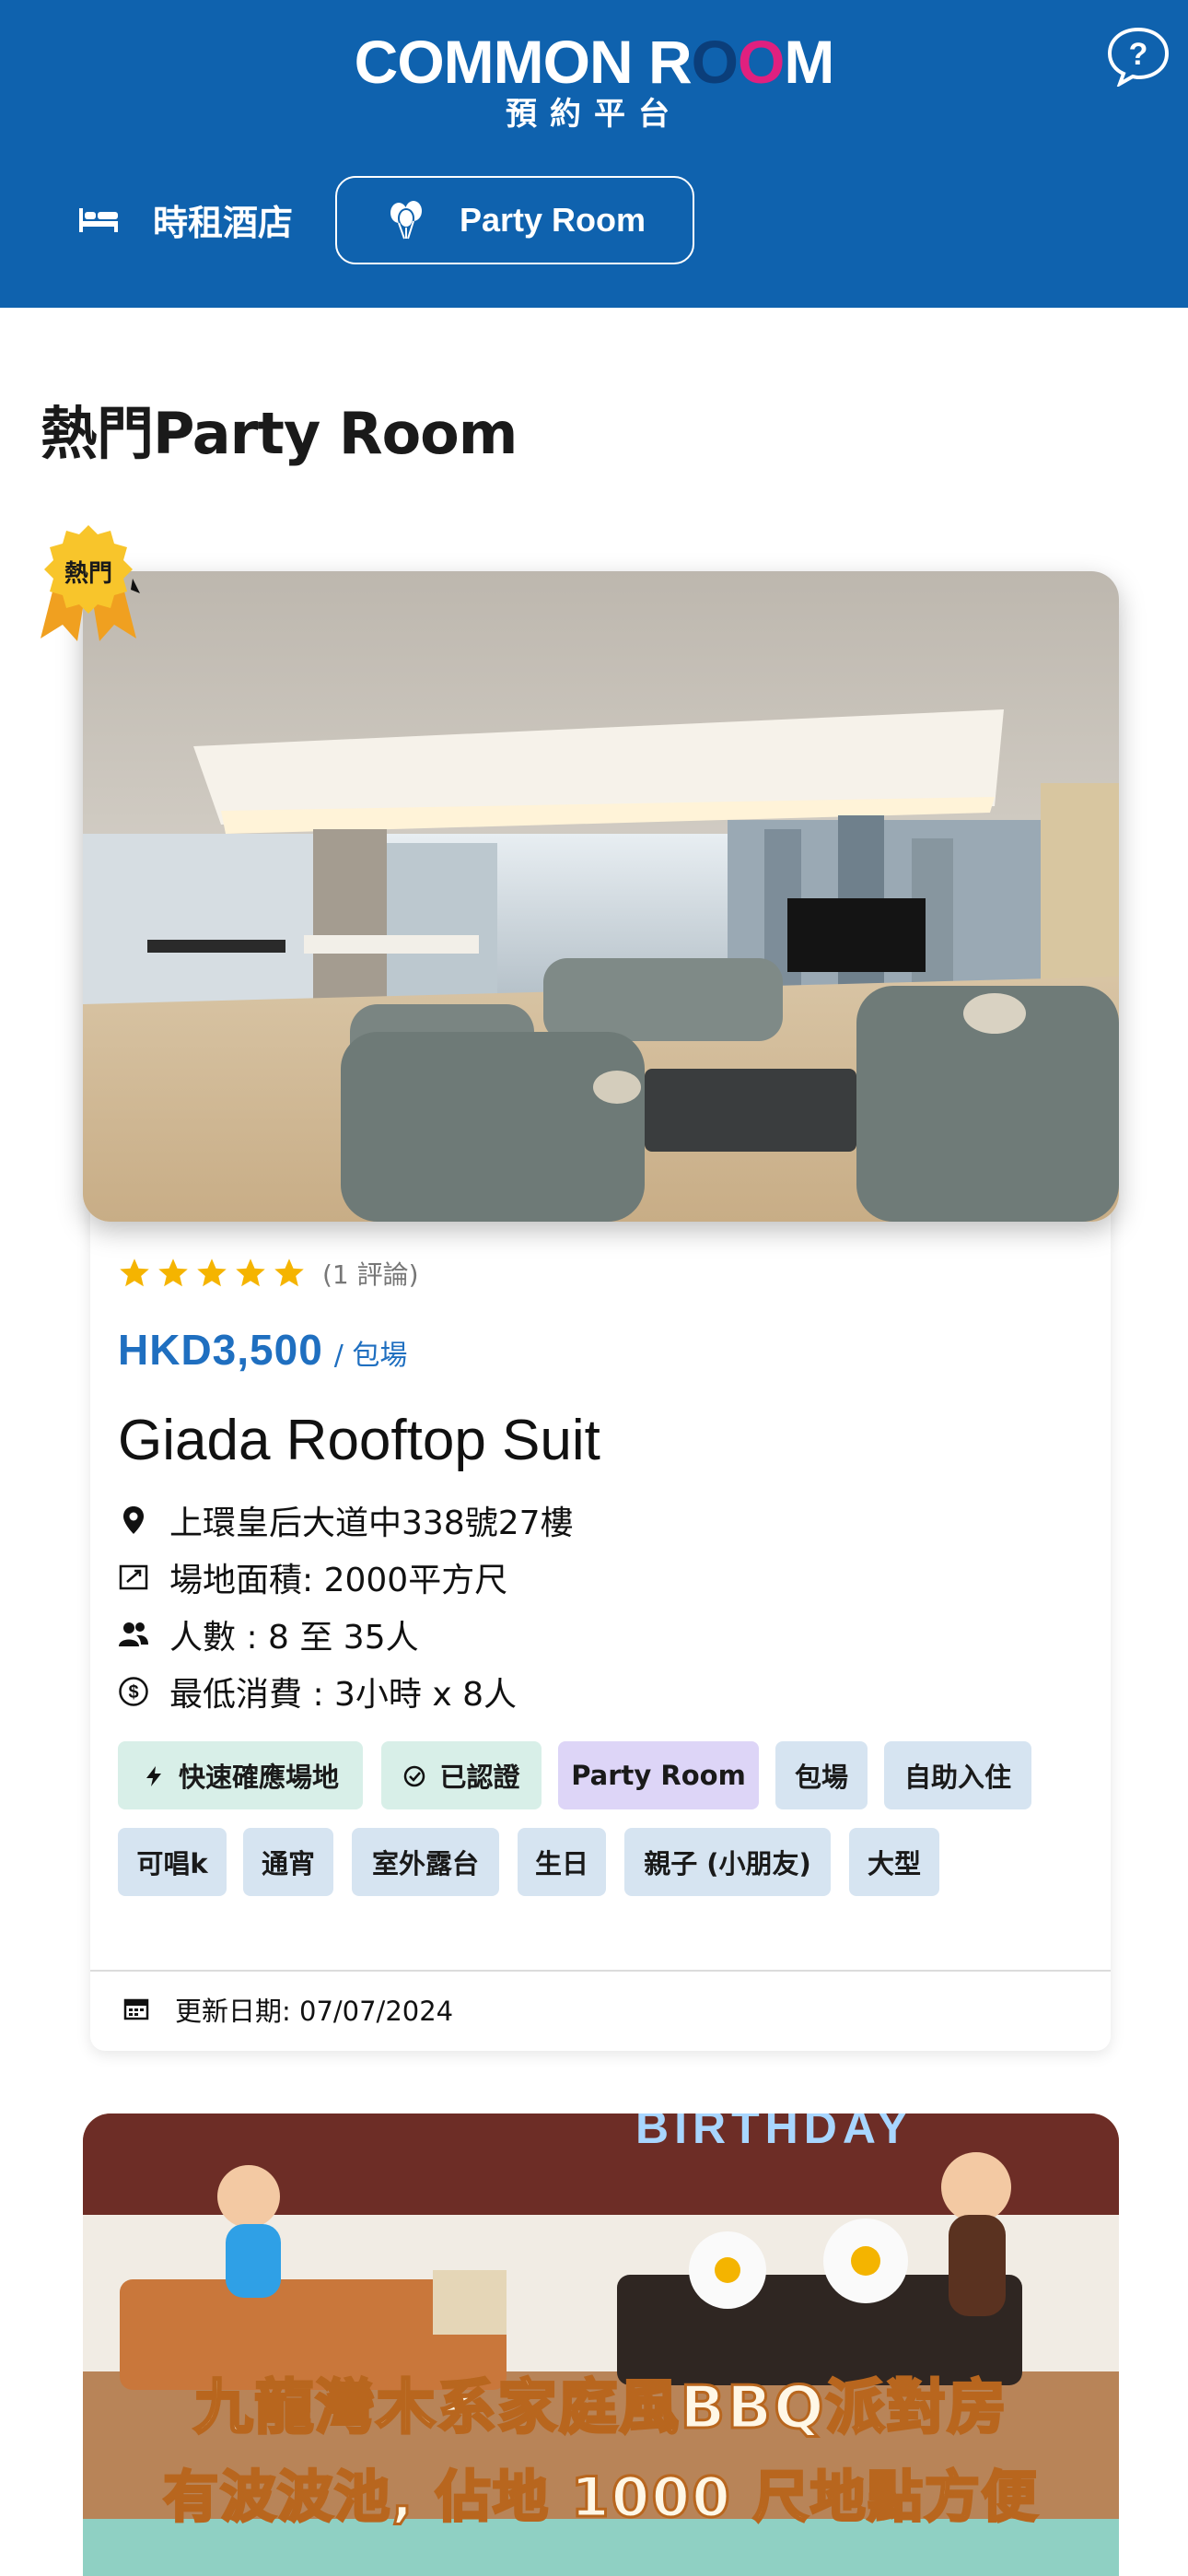 Image resolution: width=1188 pixels, height=2576 pixels. I want to click on hot-badge: 熱門, so click(88, 583).